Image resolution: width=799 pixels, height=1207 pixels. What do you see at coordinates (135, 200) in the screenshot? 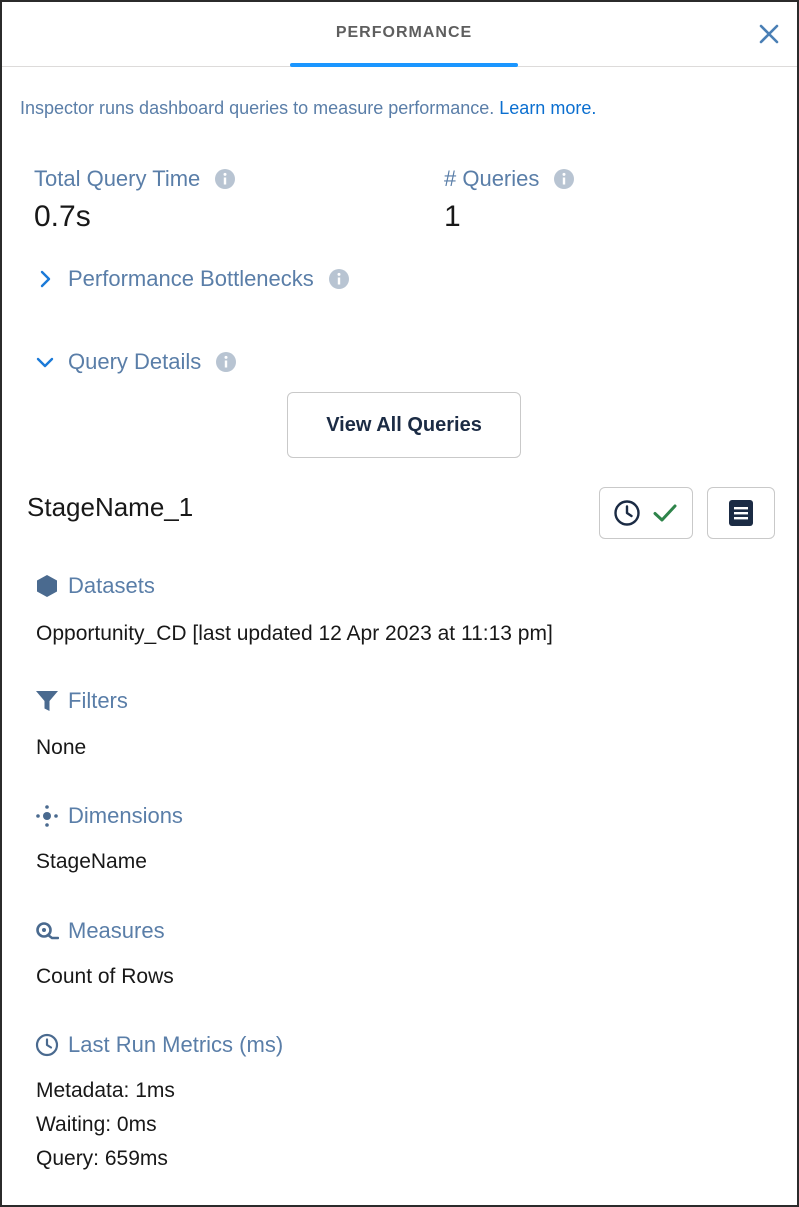
I see `stat-total-query-time: Total Query Time 0.7s` at bounding box center [135, 200].